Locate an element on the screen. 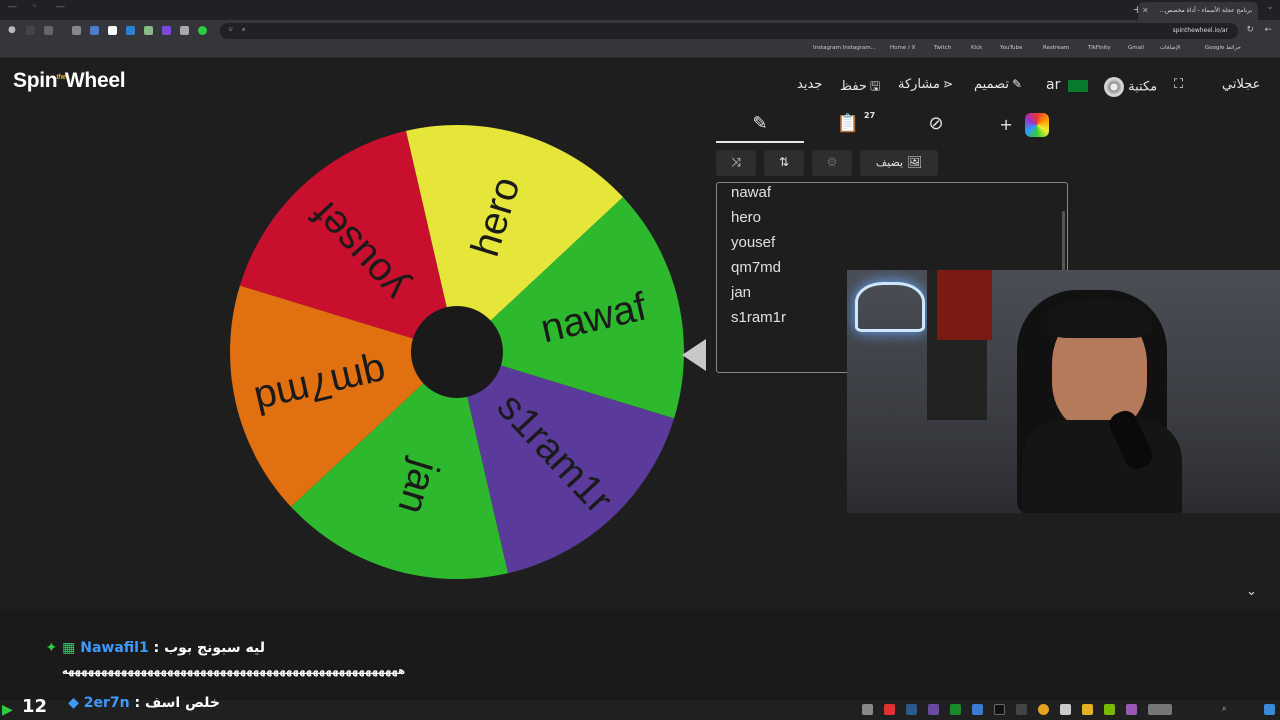  bookmark-tikfinity: TikFinity is located at coordinates (1099, 48).